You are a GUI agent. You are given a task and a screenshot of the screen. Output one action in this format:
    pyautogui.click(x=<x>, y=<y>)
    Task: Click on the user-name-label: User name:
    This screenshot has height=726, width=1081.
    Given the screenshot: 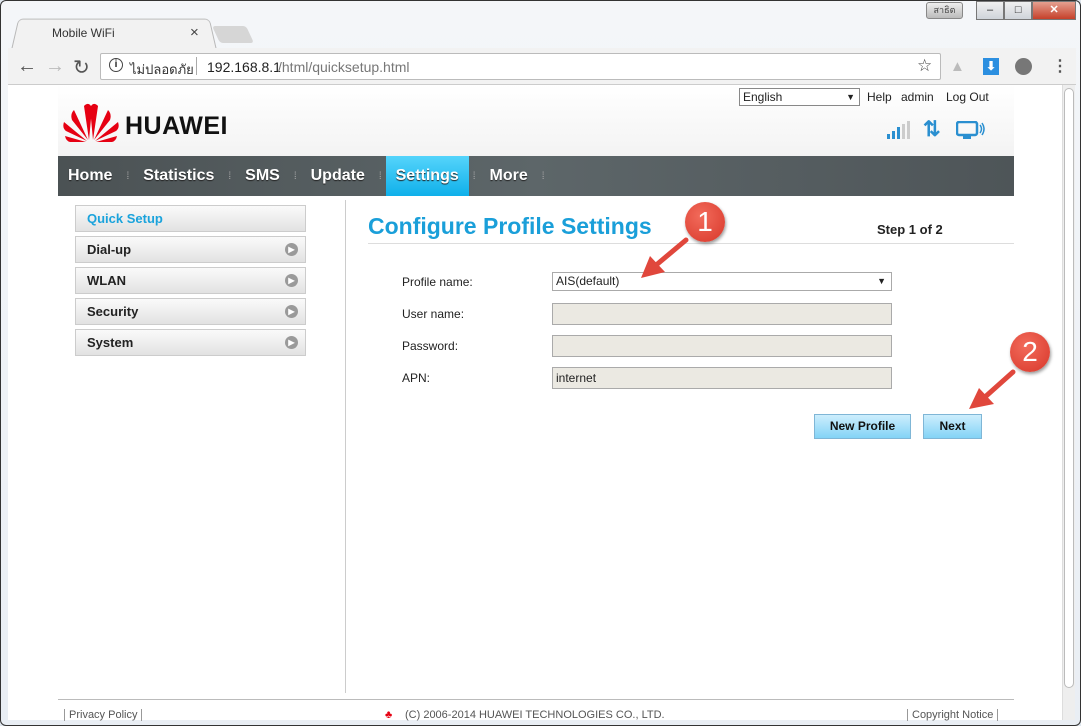 What is the action you would take?
    pyautogui.click(x=433, y=314)
    